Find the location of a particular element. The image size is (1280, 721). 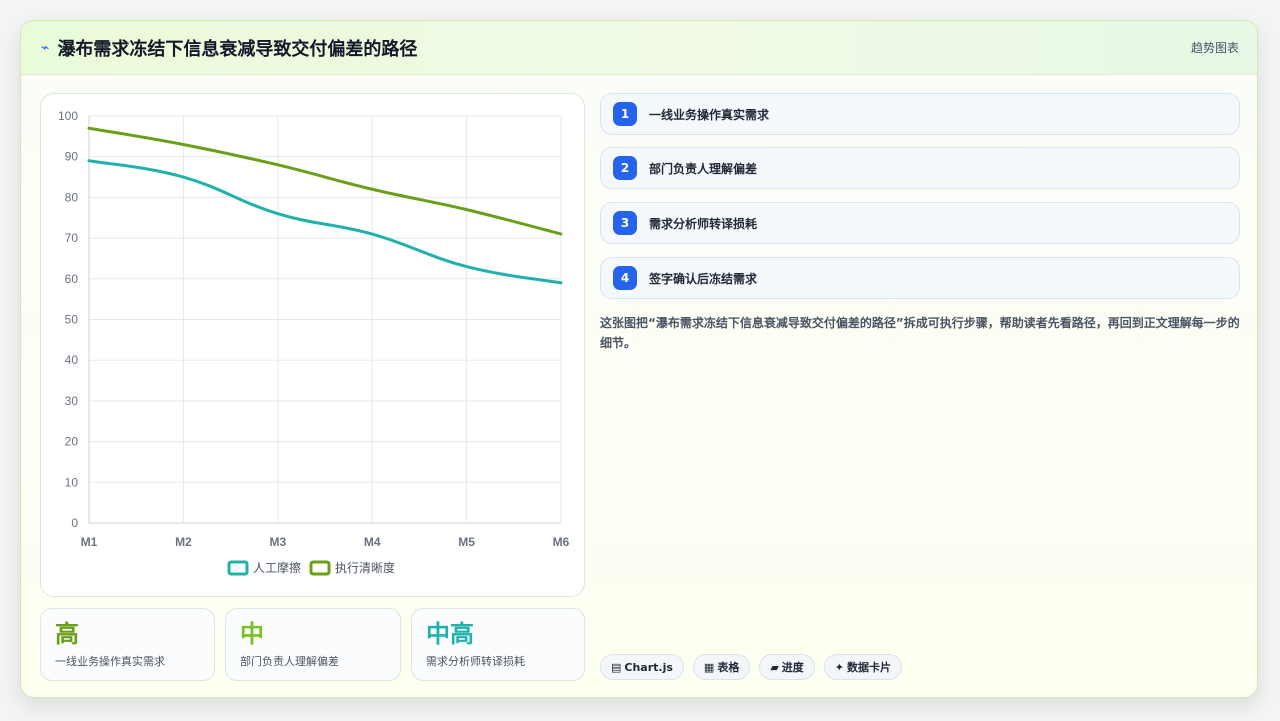

chip-progress: ▰ 进度 is located at coordinates (787, 667).